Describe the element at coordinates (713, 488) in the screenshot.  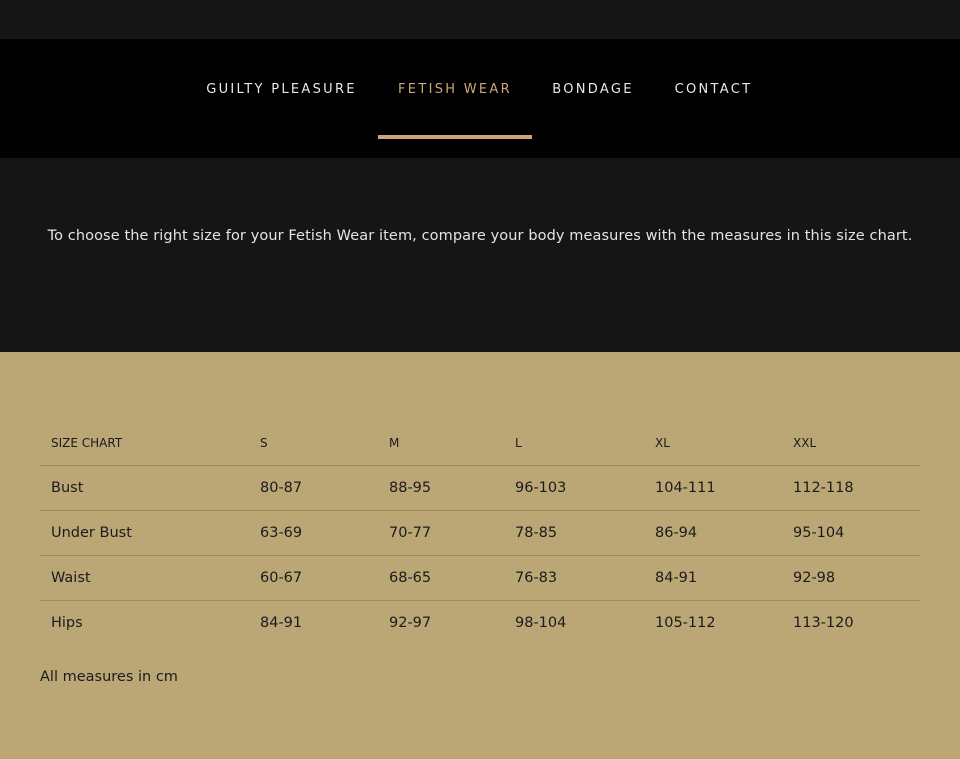
I see `table-cell: 104-111` at that location.